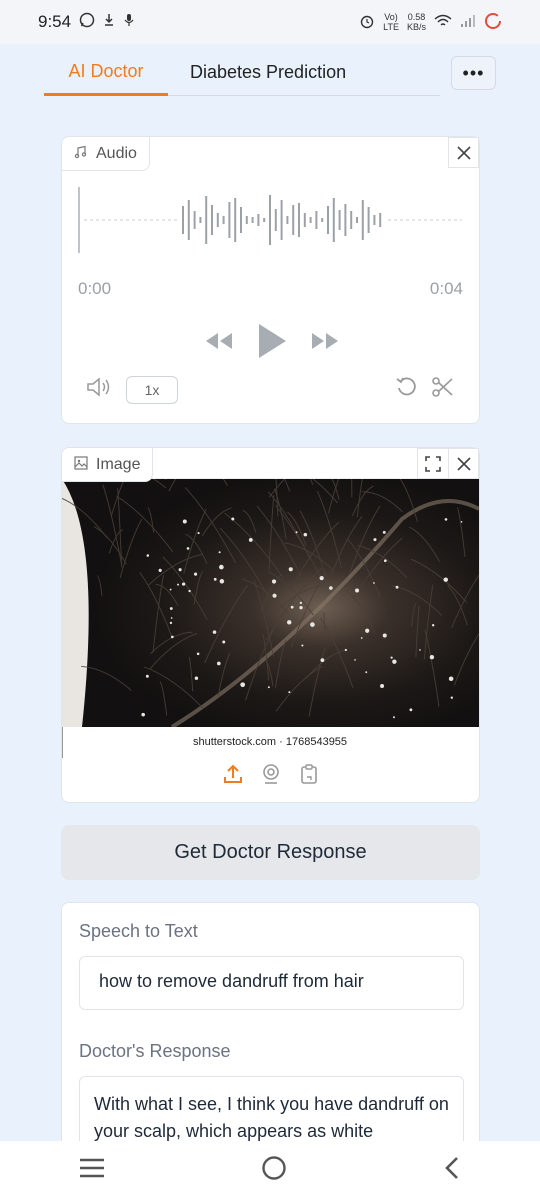 Image resolution: width=540 pixels, height=1200 pixels. I want to click on battery-icon, so click(493, 22).